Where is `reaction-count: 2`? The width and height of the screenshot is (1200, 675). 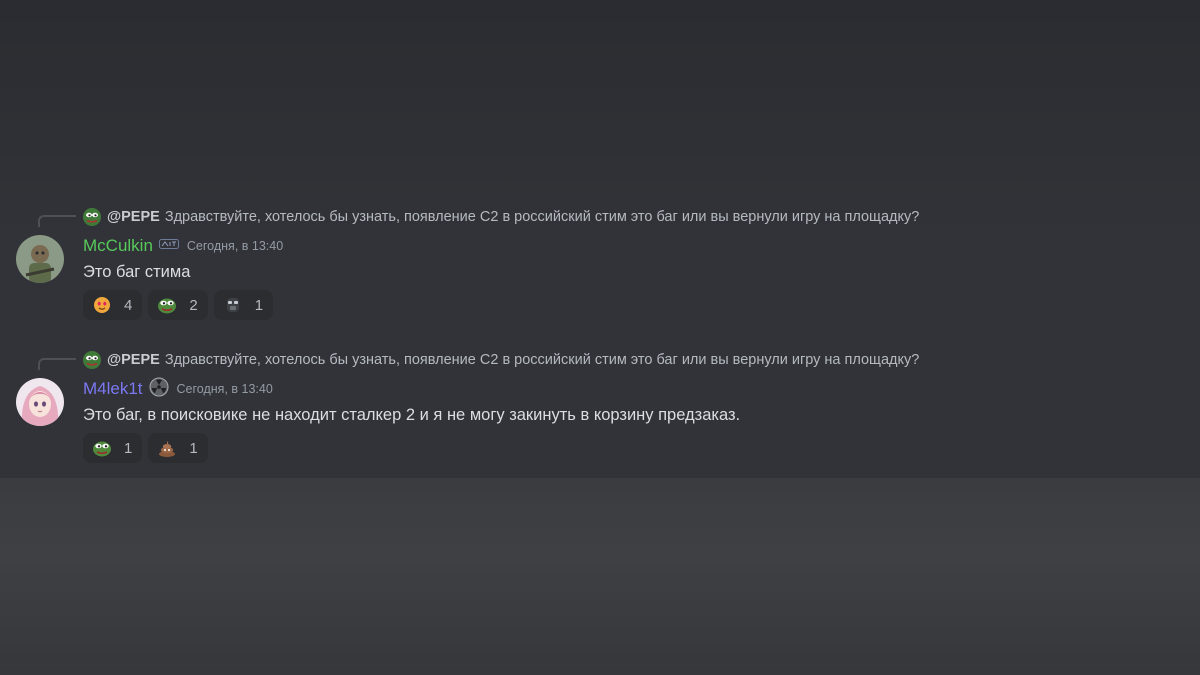 reaction-count: 2 is located at coordinates (193, 305).